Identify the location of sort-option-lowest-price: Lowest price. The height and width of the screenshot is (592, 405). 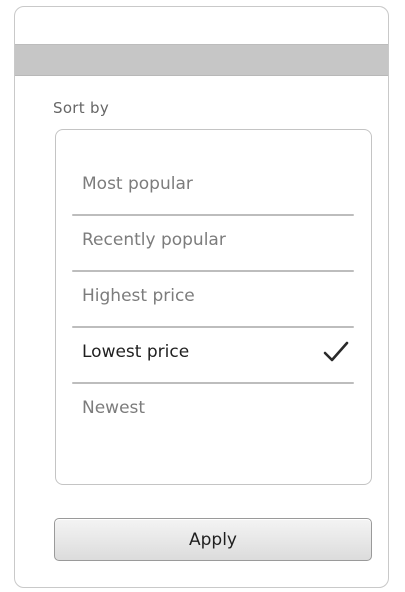
(213, 356).